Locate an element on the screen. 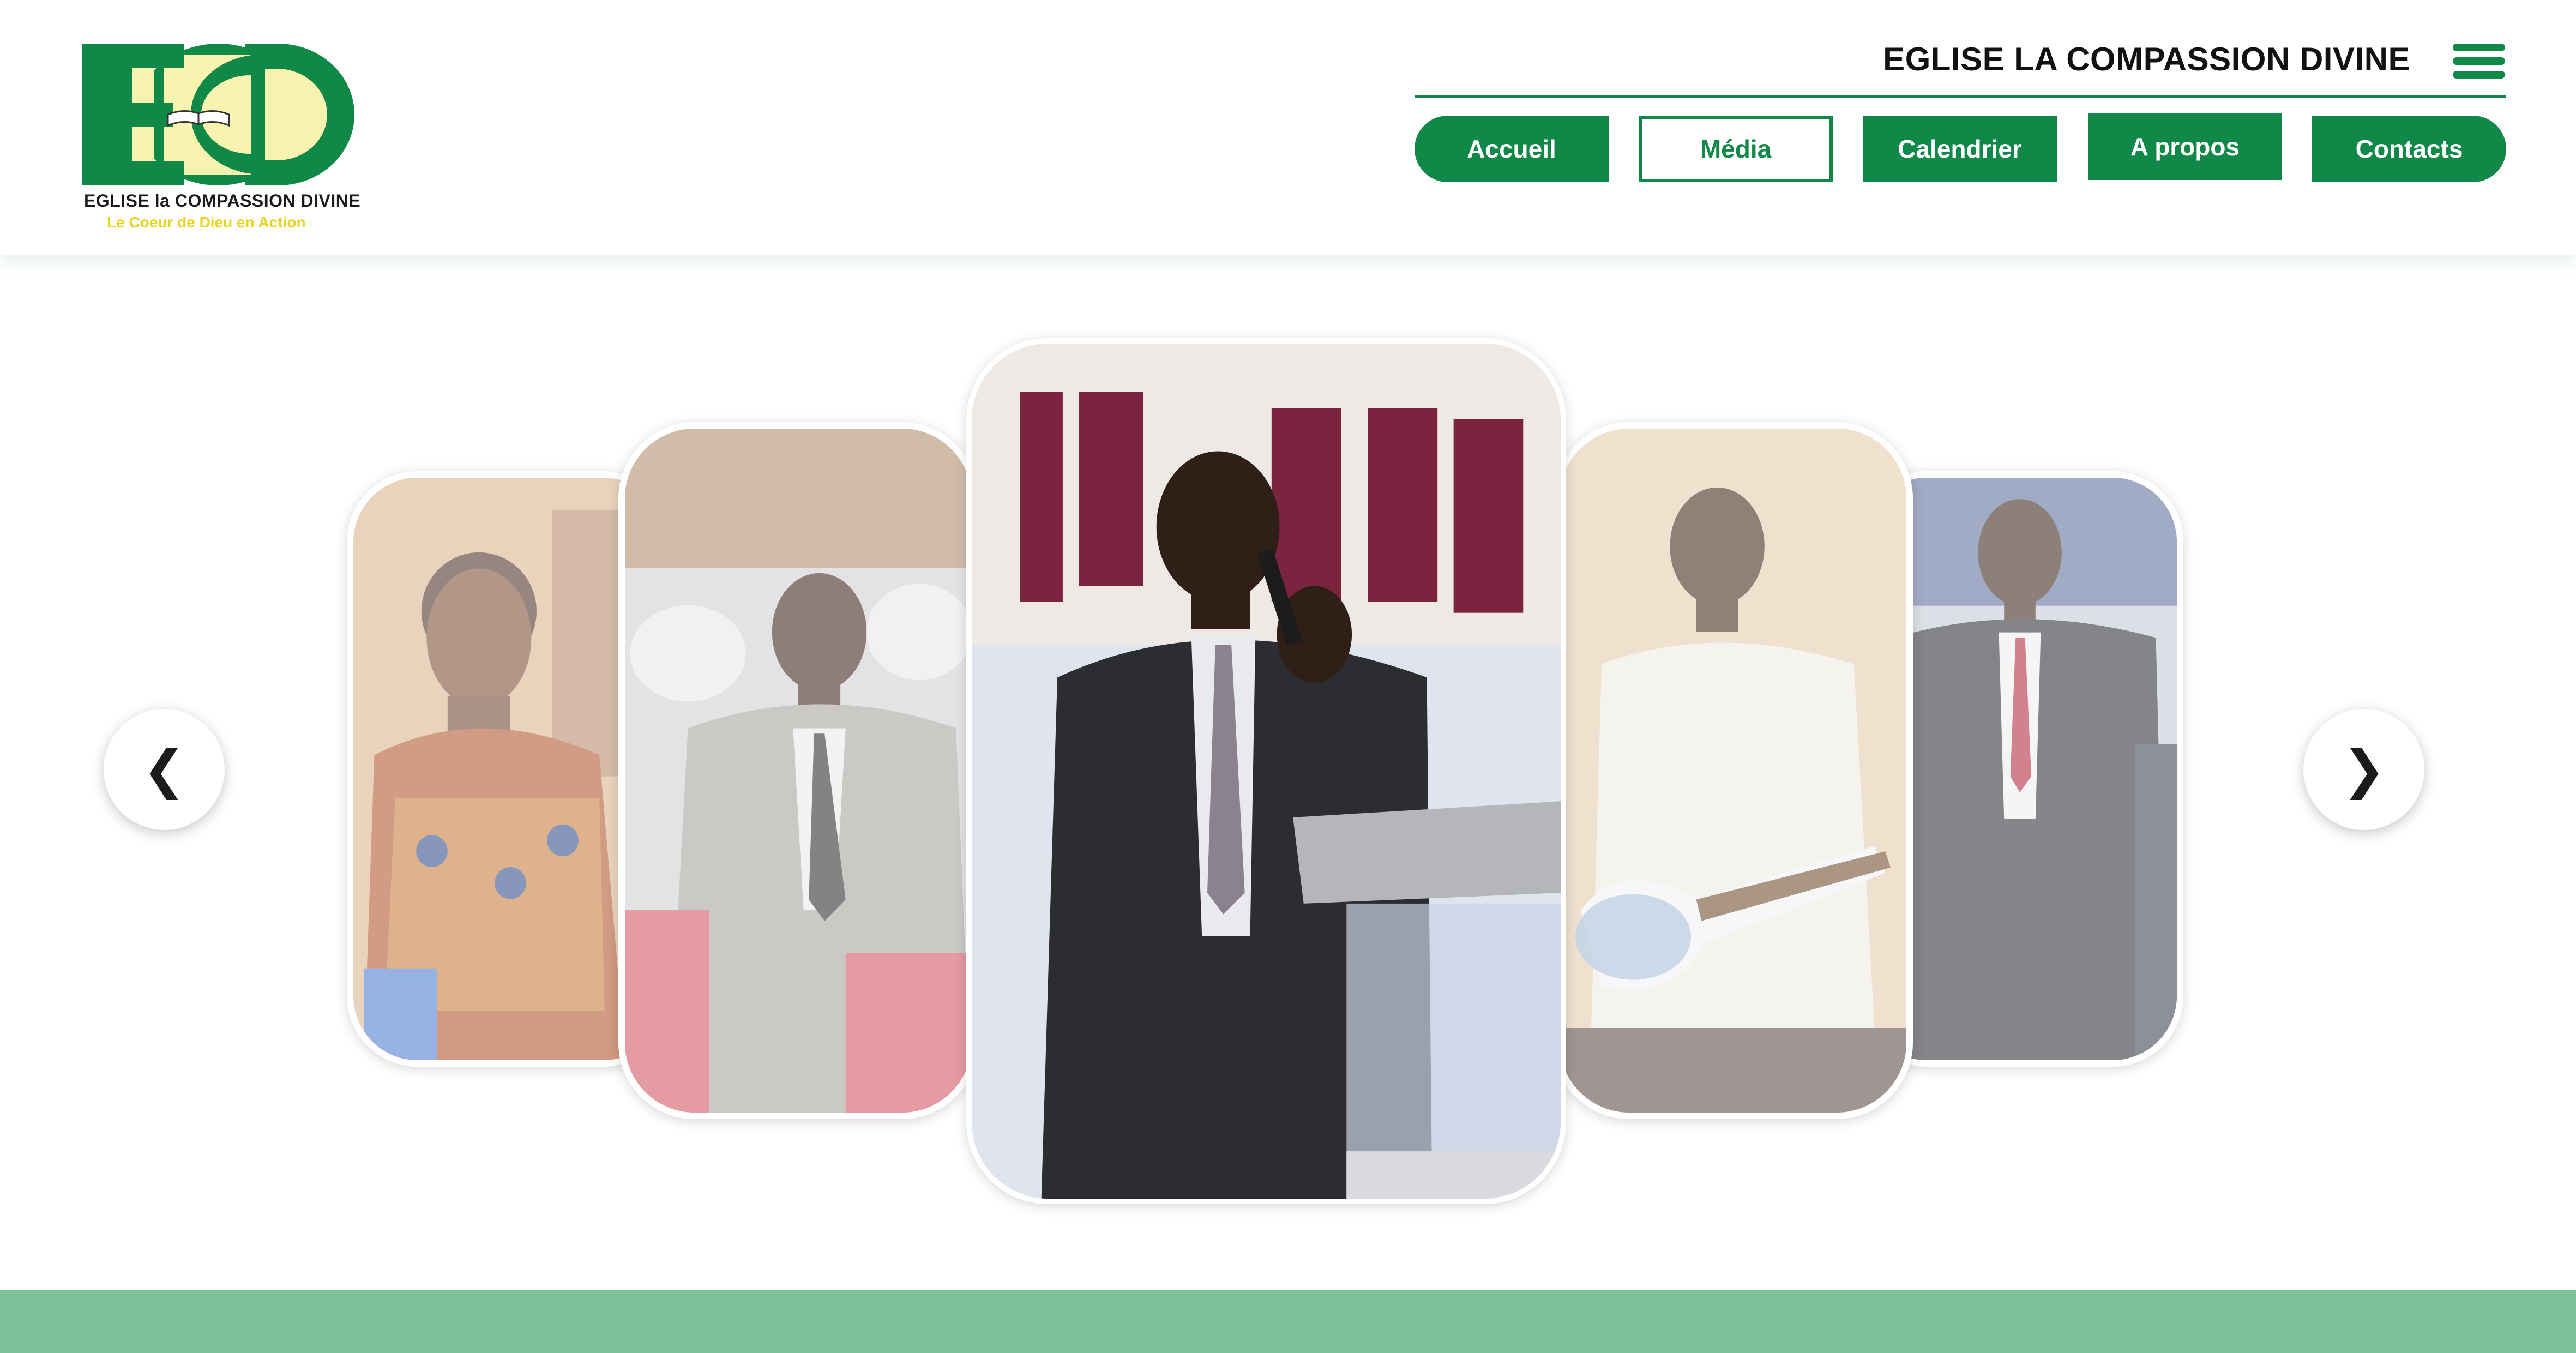  nav-contacts: Contacts is located at coordinates (2409, 149).